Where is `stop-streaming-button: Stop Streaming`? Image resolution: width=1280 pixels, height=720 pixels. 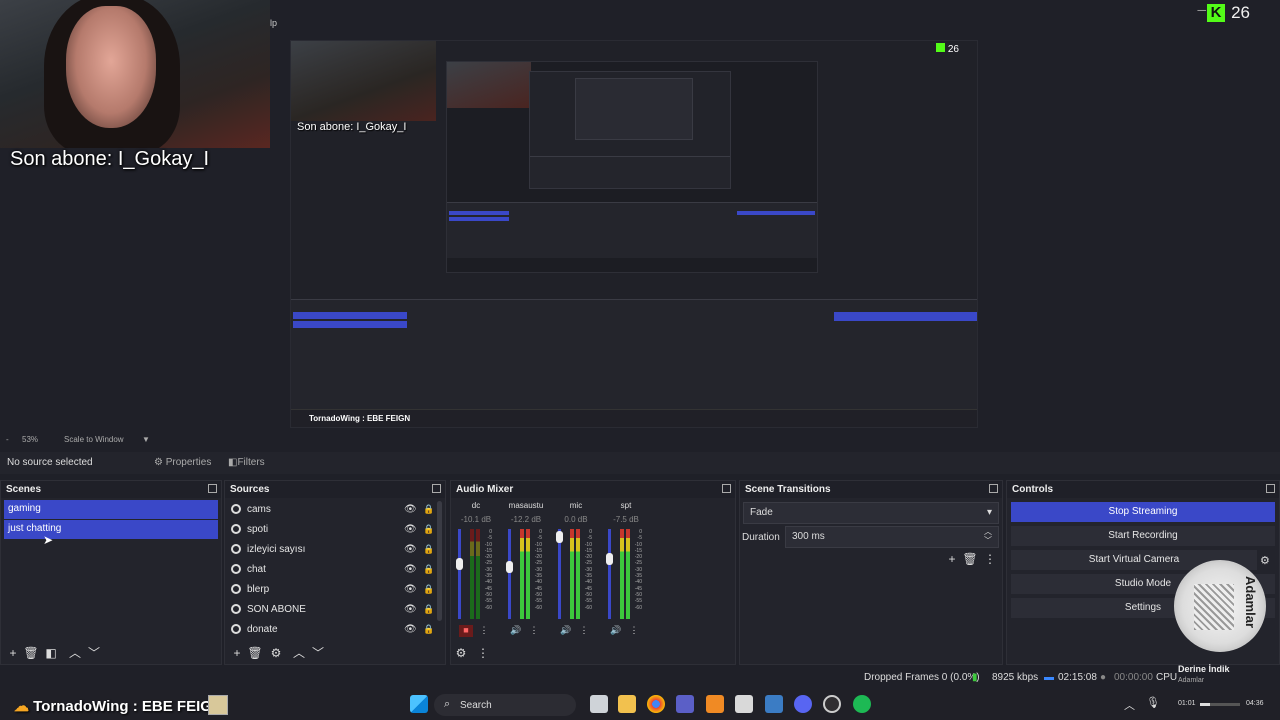 stop-streaming-button: Stop Streaming is located at coordinates (1143, 512).